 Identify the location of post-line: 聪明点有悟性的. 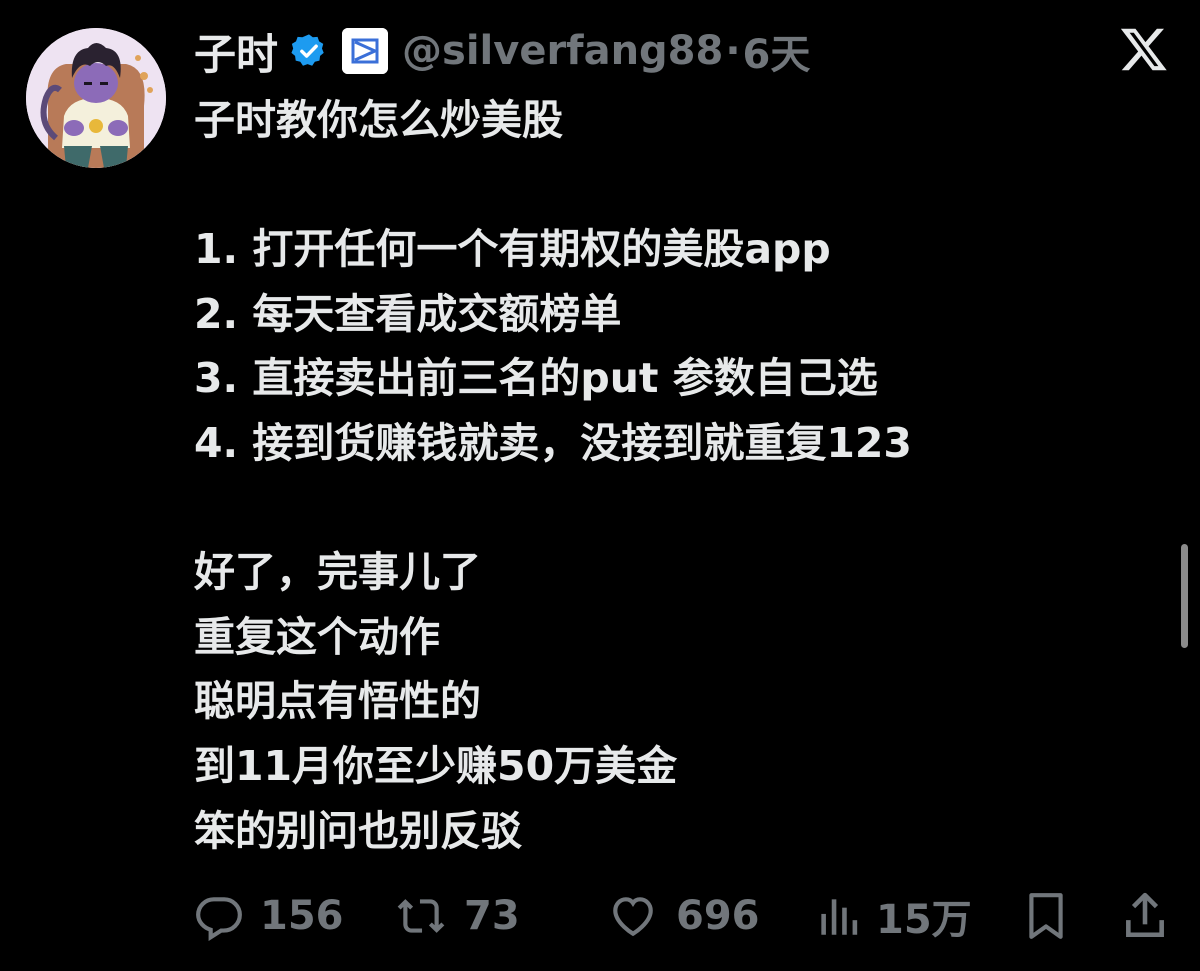
(337, 701).